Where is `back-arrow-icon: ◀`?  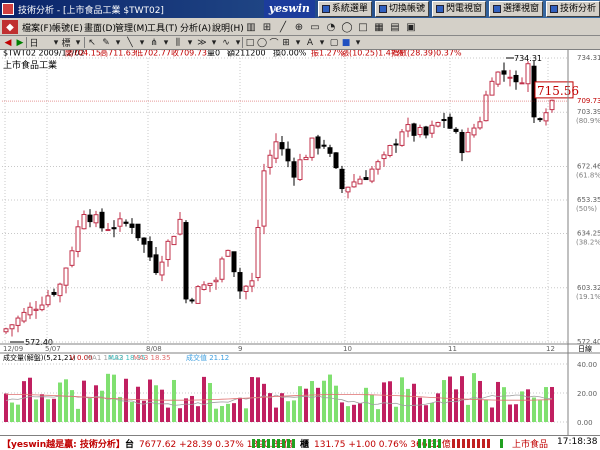
back-arrow-icon: ◀ is located at coordinates (8, 42).